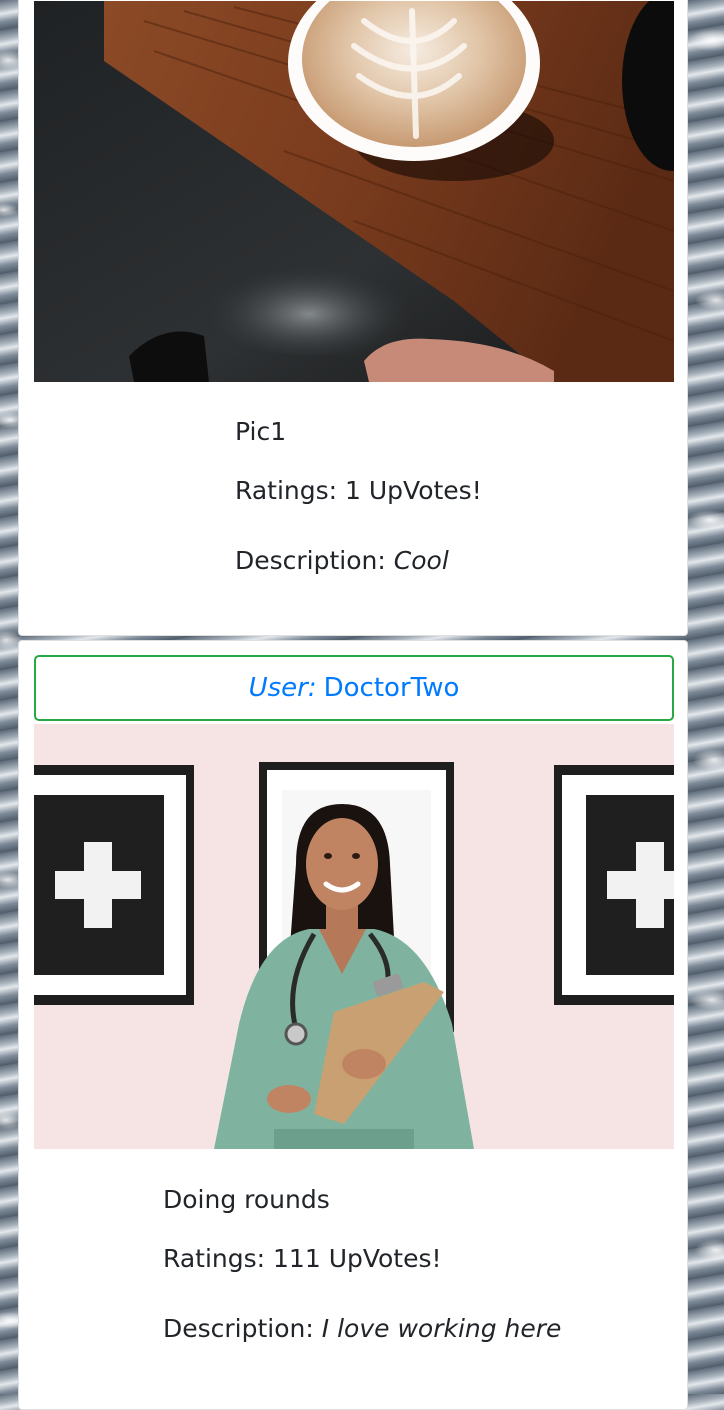 This screenshot has height=1410, width=724. I want to click on description-text: Cool, so click(421, 560).